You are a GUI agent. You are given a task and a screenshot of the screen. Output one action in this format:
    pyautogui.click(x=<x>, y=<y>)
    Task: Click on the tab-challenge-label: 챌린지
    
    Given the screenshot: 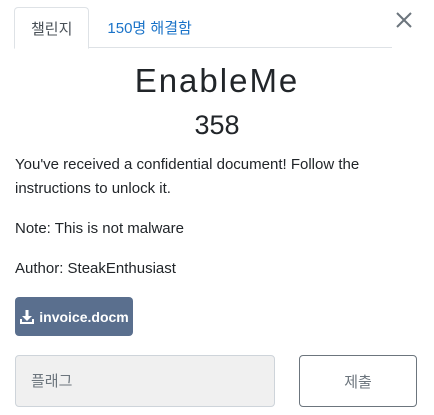 What is the action you would take?
    pyautogui.click(x=52, y=29)
    